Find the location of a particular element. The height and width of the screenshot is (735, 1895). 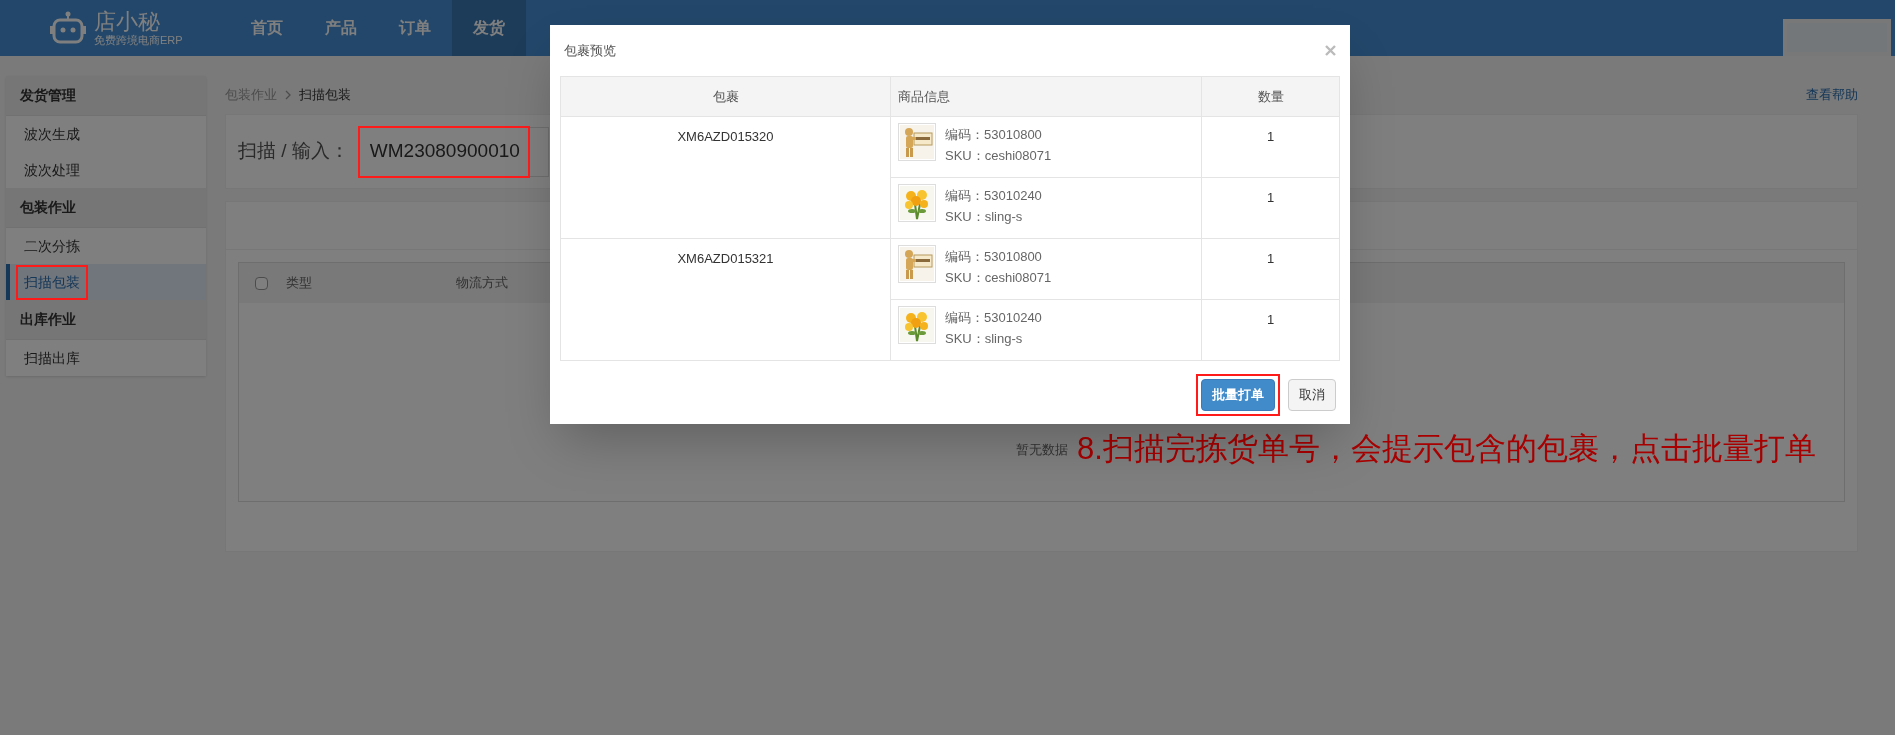

close-icon is located at coordinates (1330, 50).